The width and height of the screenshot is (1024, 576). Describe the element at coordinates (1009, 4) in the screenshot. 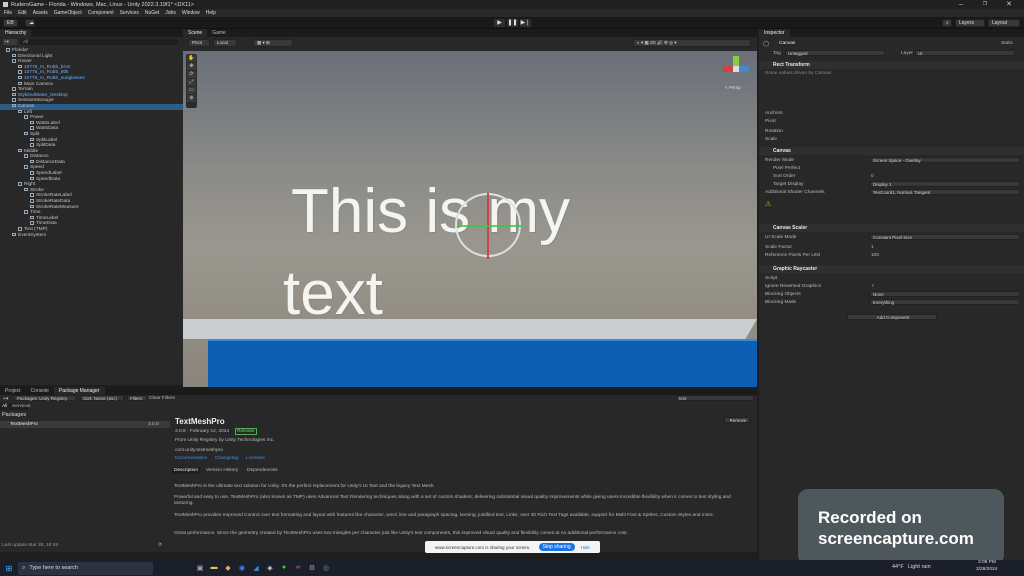

I see `close-icon: ✕` at that location.